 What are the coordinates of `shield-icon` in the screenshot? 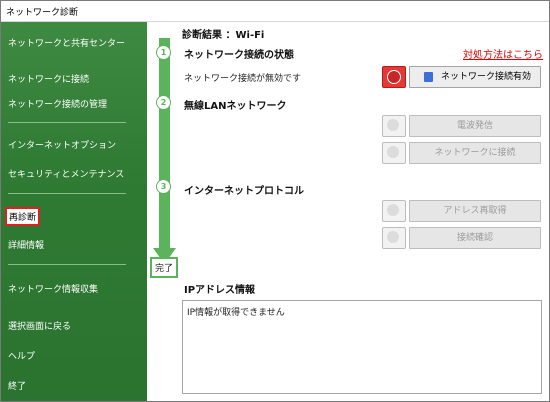 It's located at (428, 77).